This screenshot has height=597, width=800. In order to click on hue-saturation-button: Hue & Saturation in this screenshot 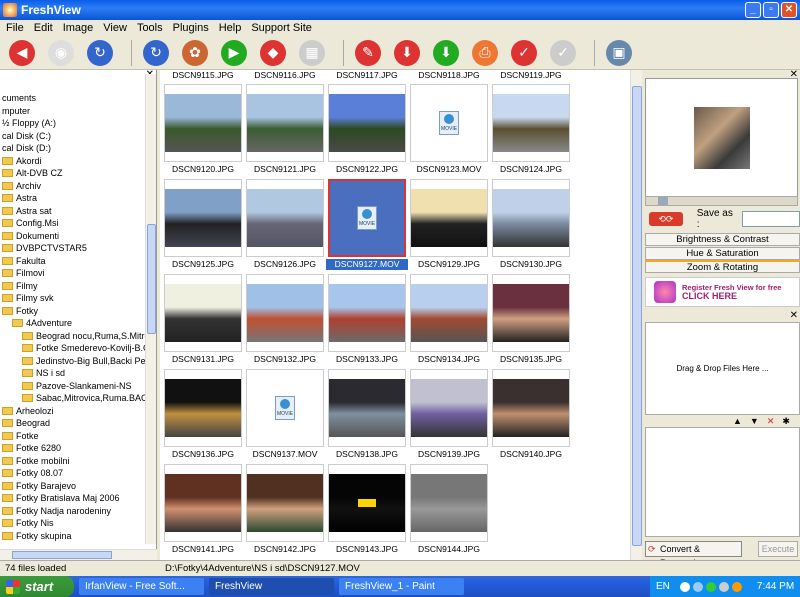, I will do `click(722, 253)`.